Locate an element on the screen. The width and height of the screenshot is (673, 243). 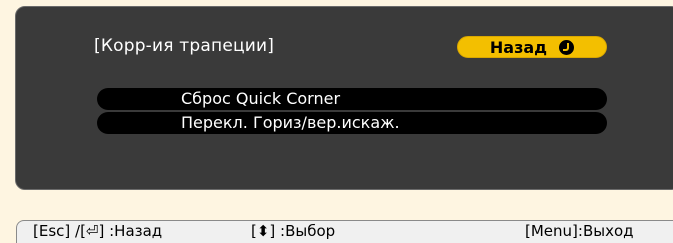
option-label: Сброс Quick Corner is located at coordinates (261, 98).